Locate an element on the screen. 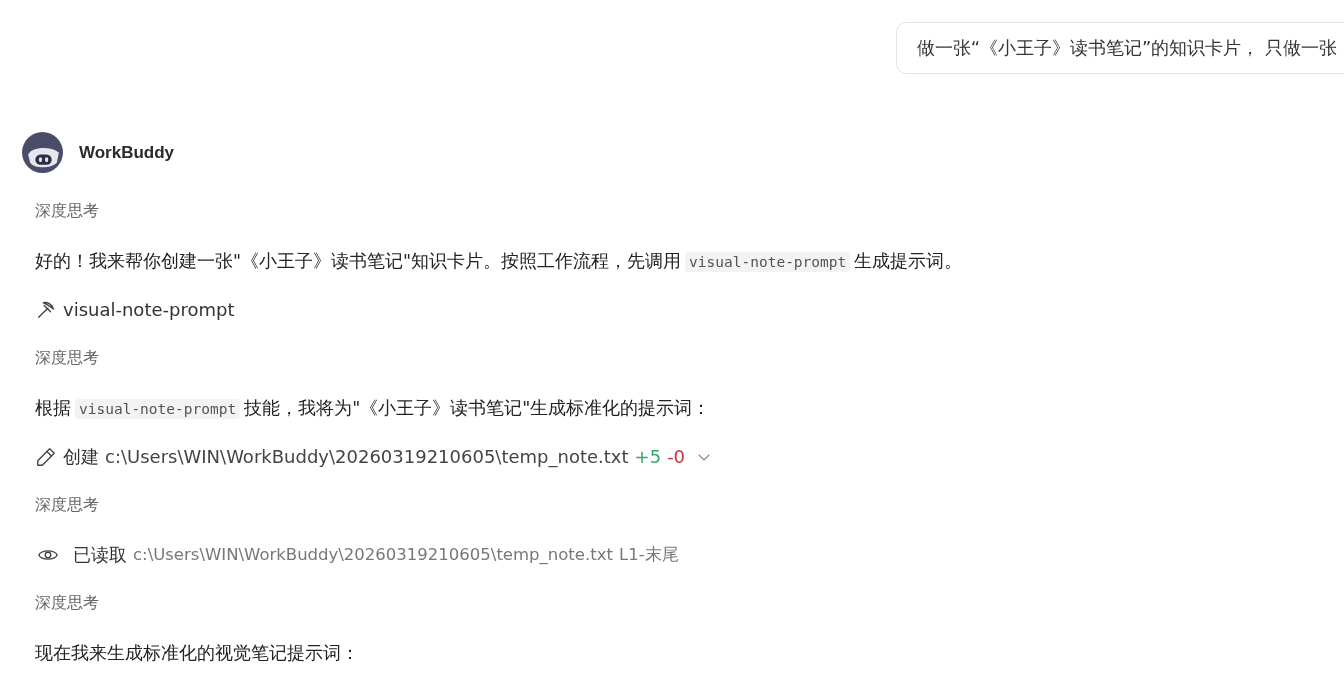 The height and width of the screenshot is (686, 1344). message-text: 好的！我来帮你创建一张"《小王子》读书笔记"知识卡片。按照工作流程，先调用 visual-note-prompt 生成提示词。 is located at coordinates (499, 261).